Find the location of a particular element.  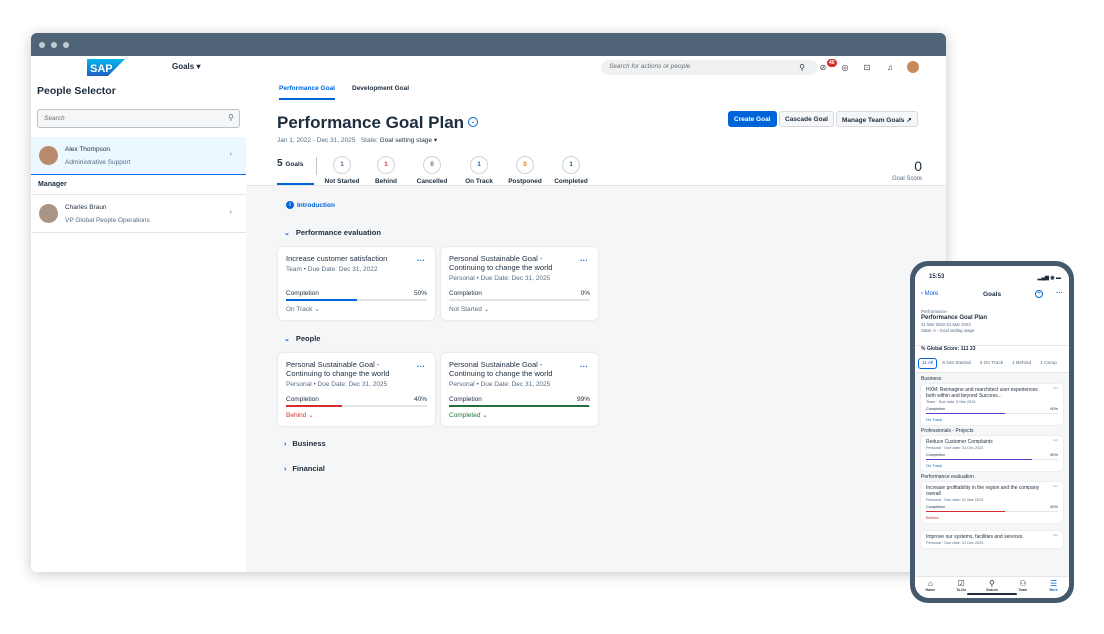

create-goal-button: Create Goal is located at coordinates (752, 119).